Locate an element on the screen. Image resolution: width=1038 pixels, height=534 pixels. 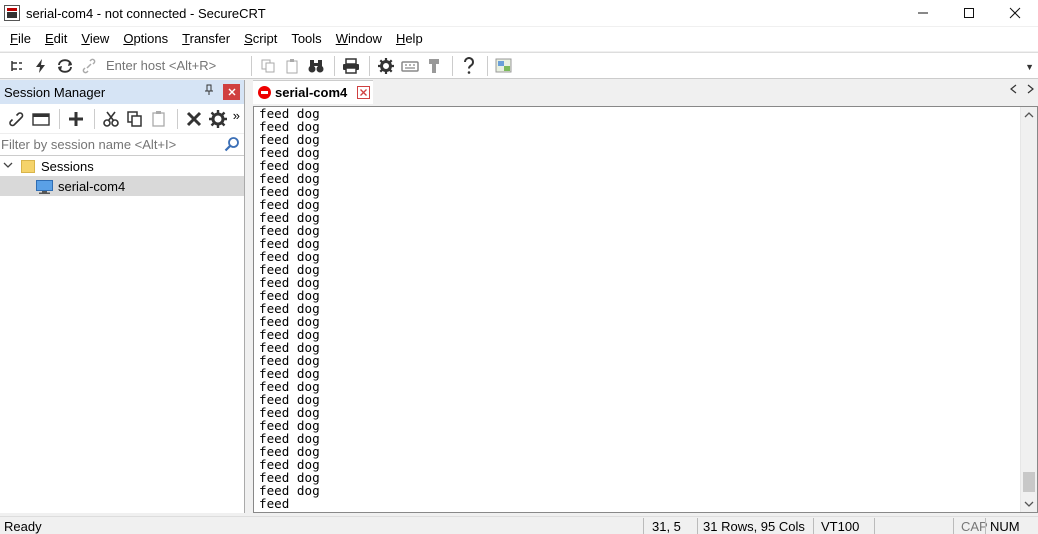
pane-splitter is located at coordinates (249, 296).